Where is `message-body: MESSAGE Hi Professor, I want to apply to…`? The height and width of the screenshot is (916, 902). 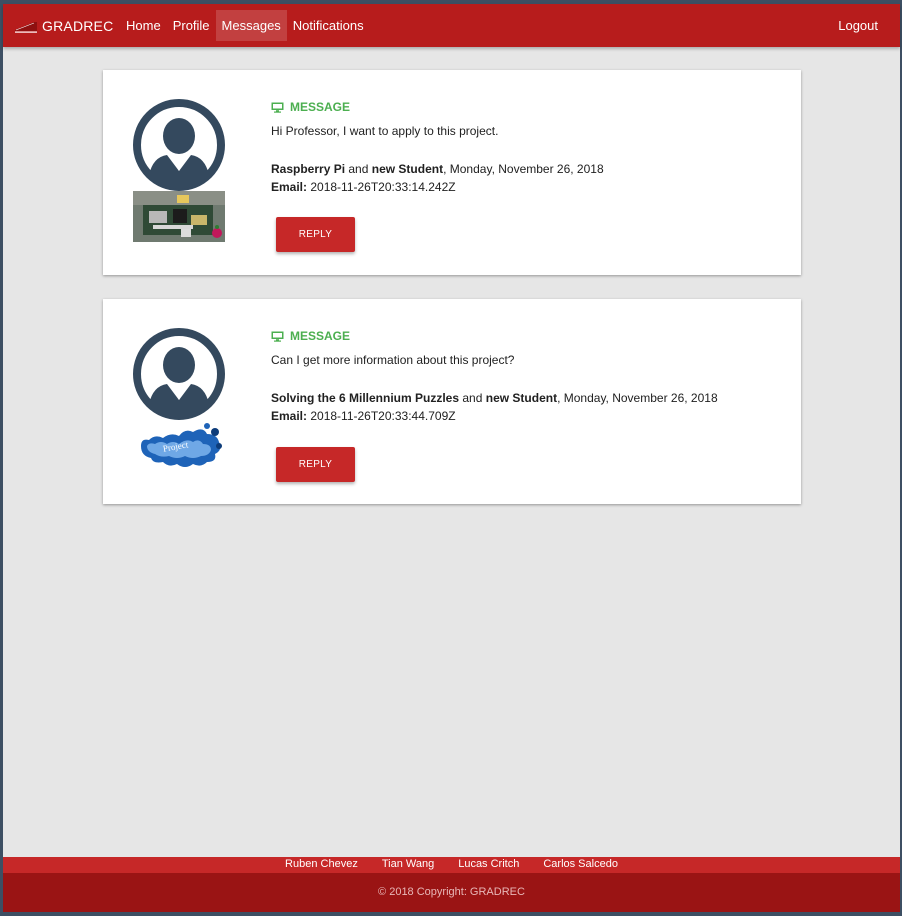 message-body: MESSAGE Hi Professor, I want to apply to… is located at coordinates (521, 148).